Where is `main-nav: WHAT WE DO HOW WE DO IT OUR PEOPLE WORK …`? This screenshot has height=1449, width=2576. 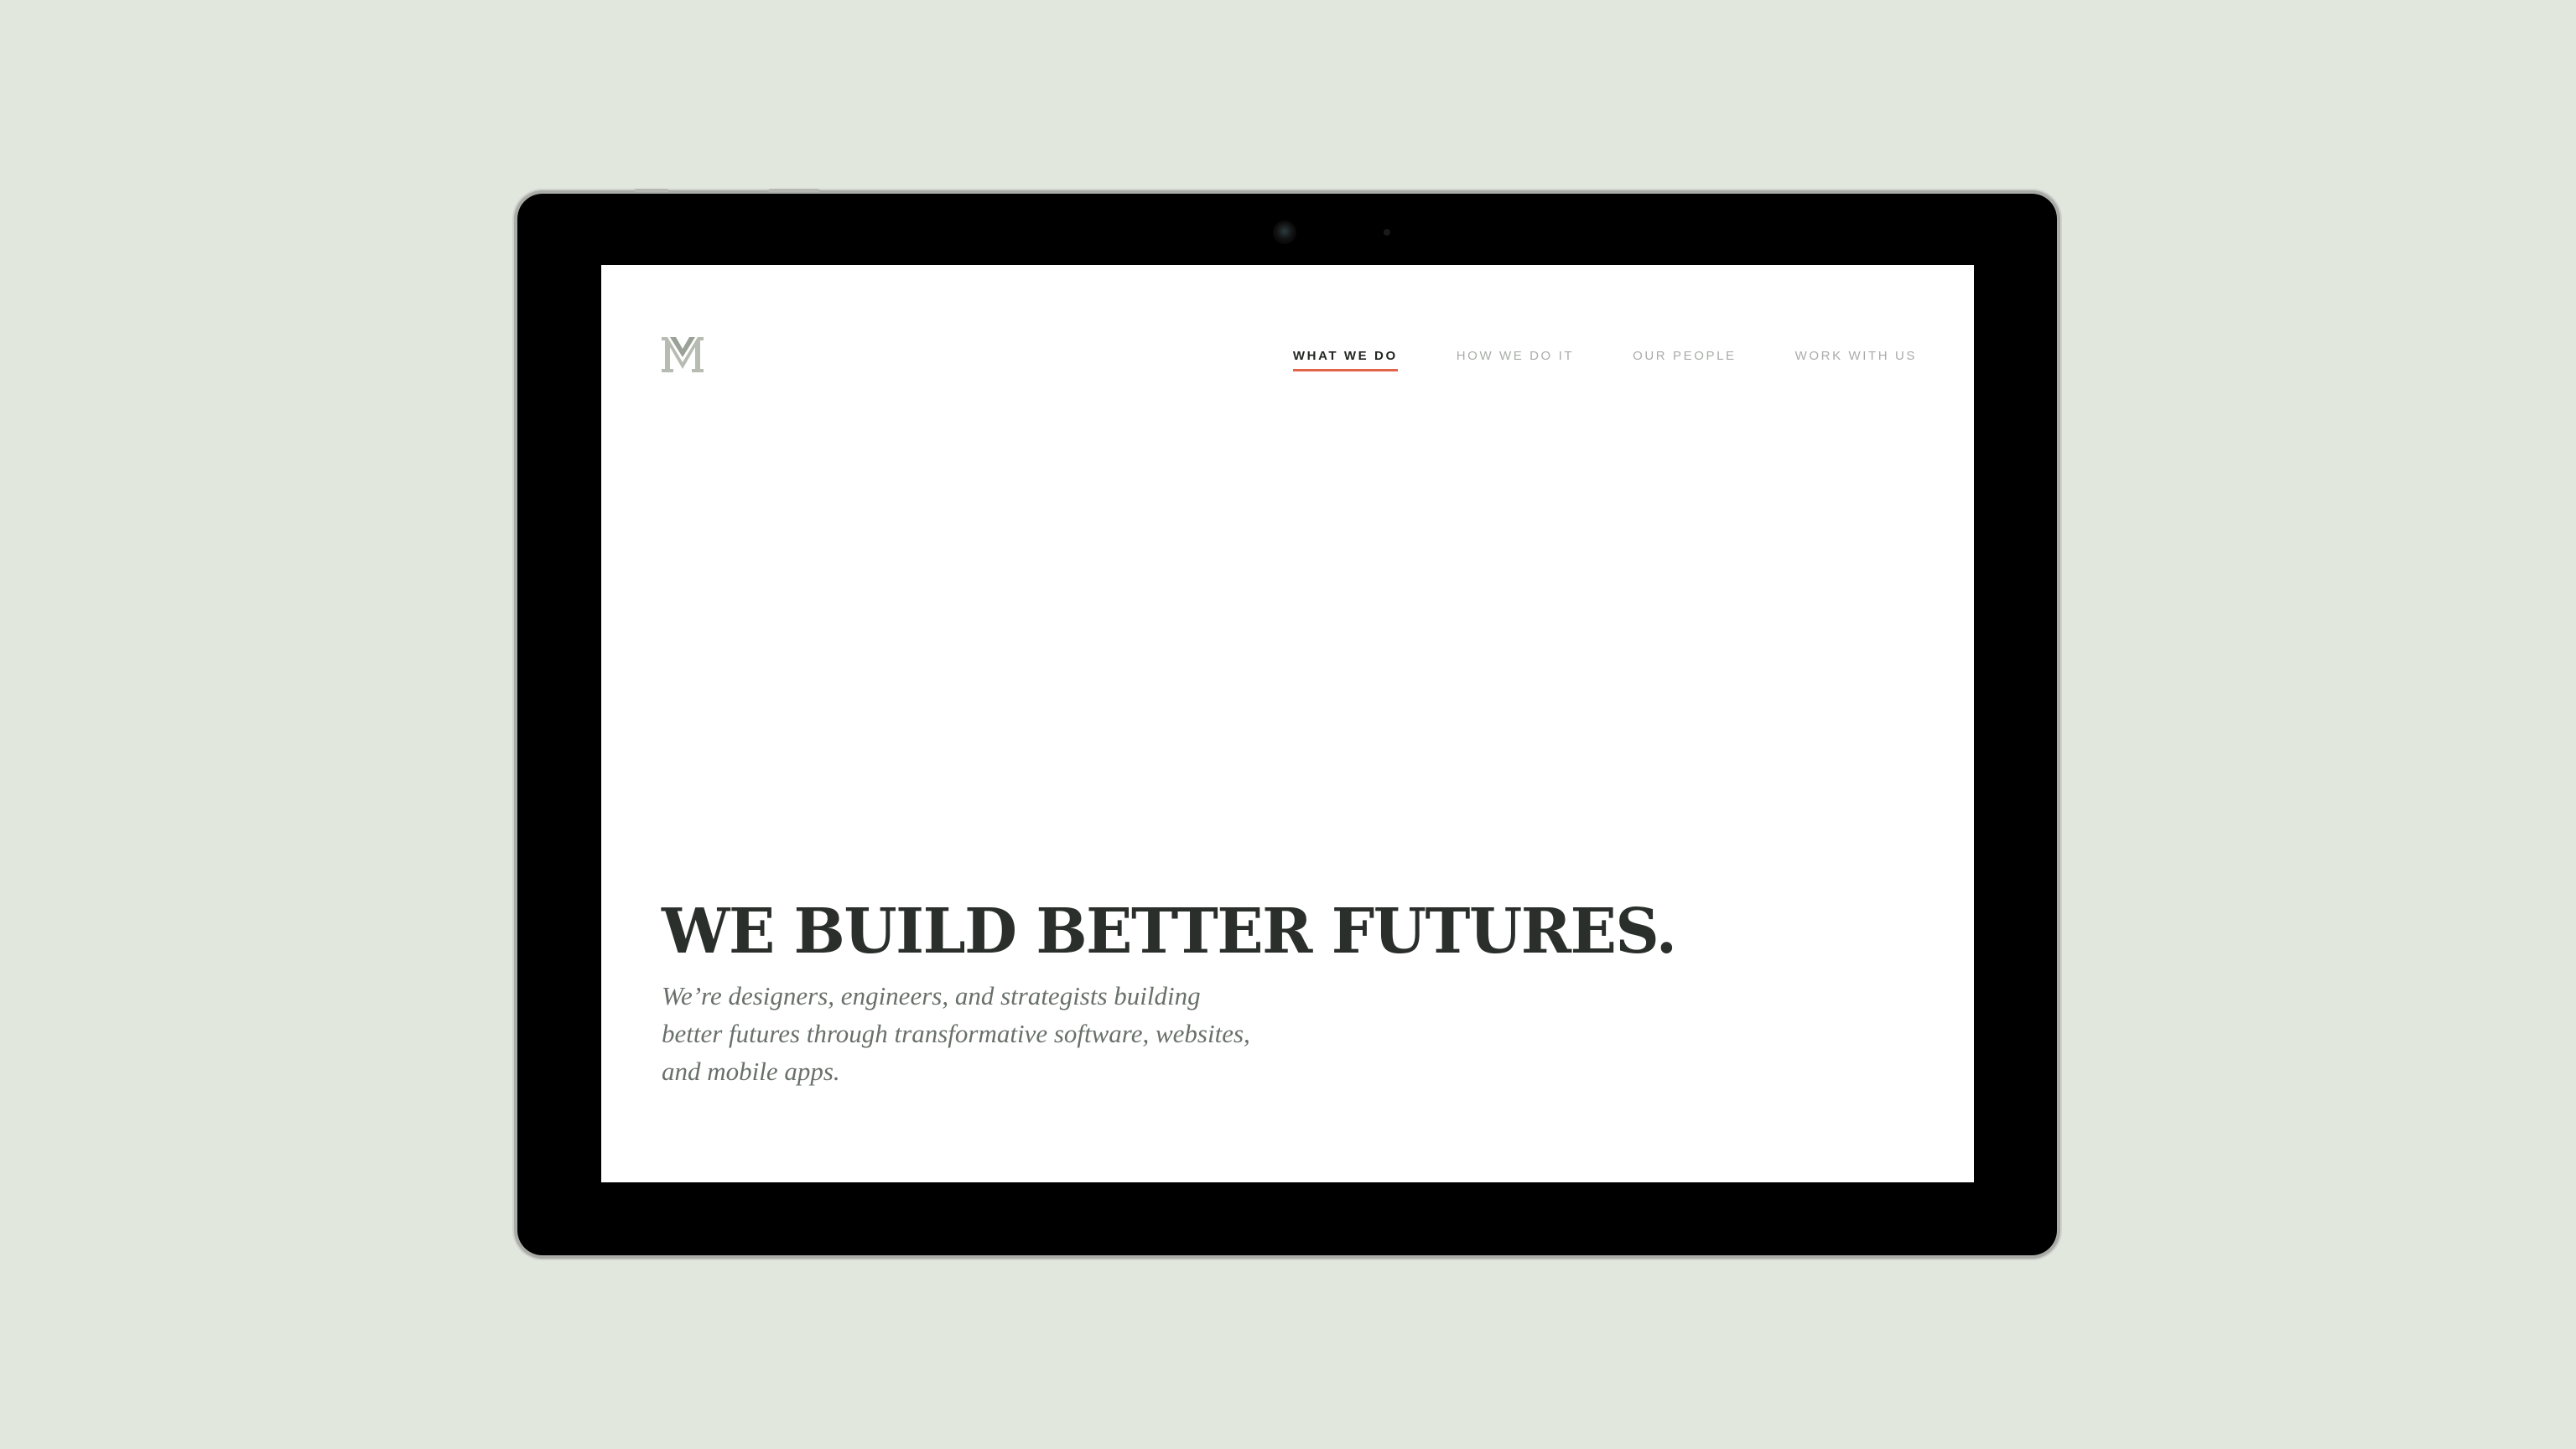 main-nav: WHAT WE DO HOW WE DO IT OUR PEOPLE WORK … is located at coordinates (1604, 360).